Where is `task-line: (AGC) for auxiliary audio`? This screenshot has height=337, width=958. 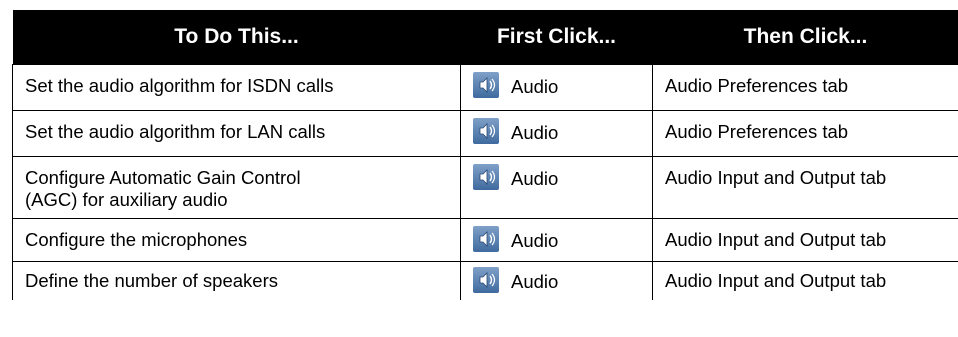 task-line: (AGC) for auxiliary audio is located at coordinates (126, 199).